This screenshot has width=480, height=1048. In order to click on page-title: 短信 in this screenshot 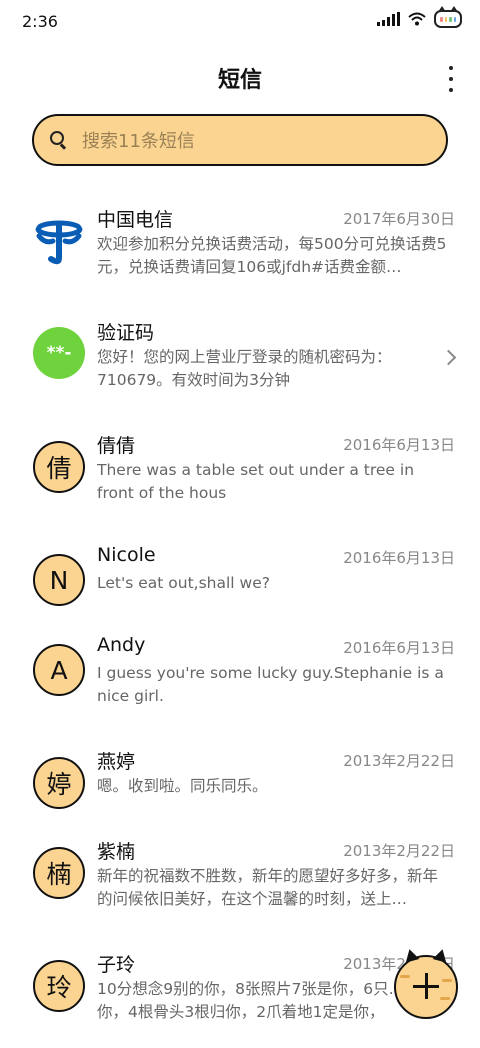, I will do `click(239, 80)`.